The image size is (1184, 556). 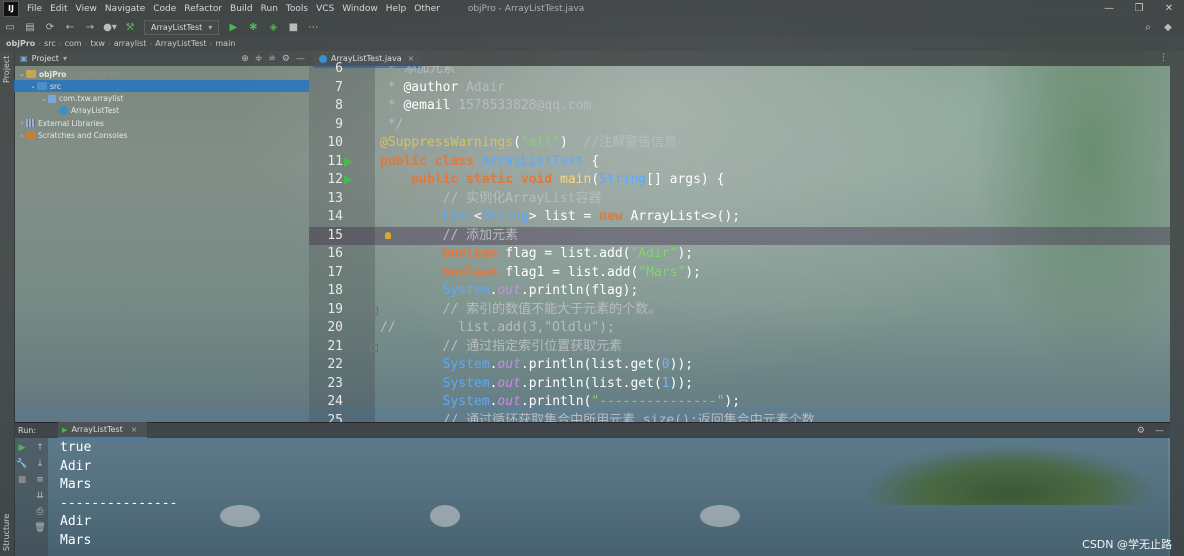 What do you see at coordinates (68, 74) in the screenshot?
I see `tree-item: ⌄ objPro F:\code\objPro` at bounding box center [68, 74].